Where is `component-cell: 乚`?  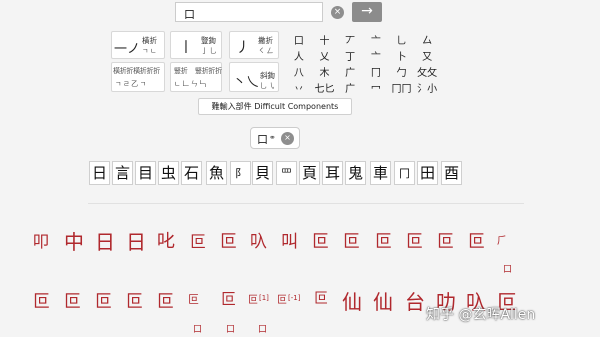 component-cell: 乚 is located at coordinates (402, 39).